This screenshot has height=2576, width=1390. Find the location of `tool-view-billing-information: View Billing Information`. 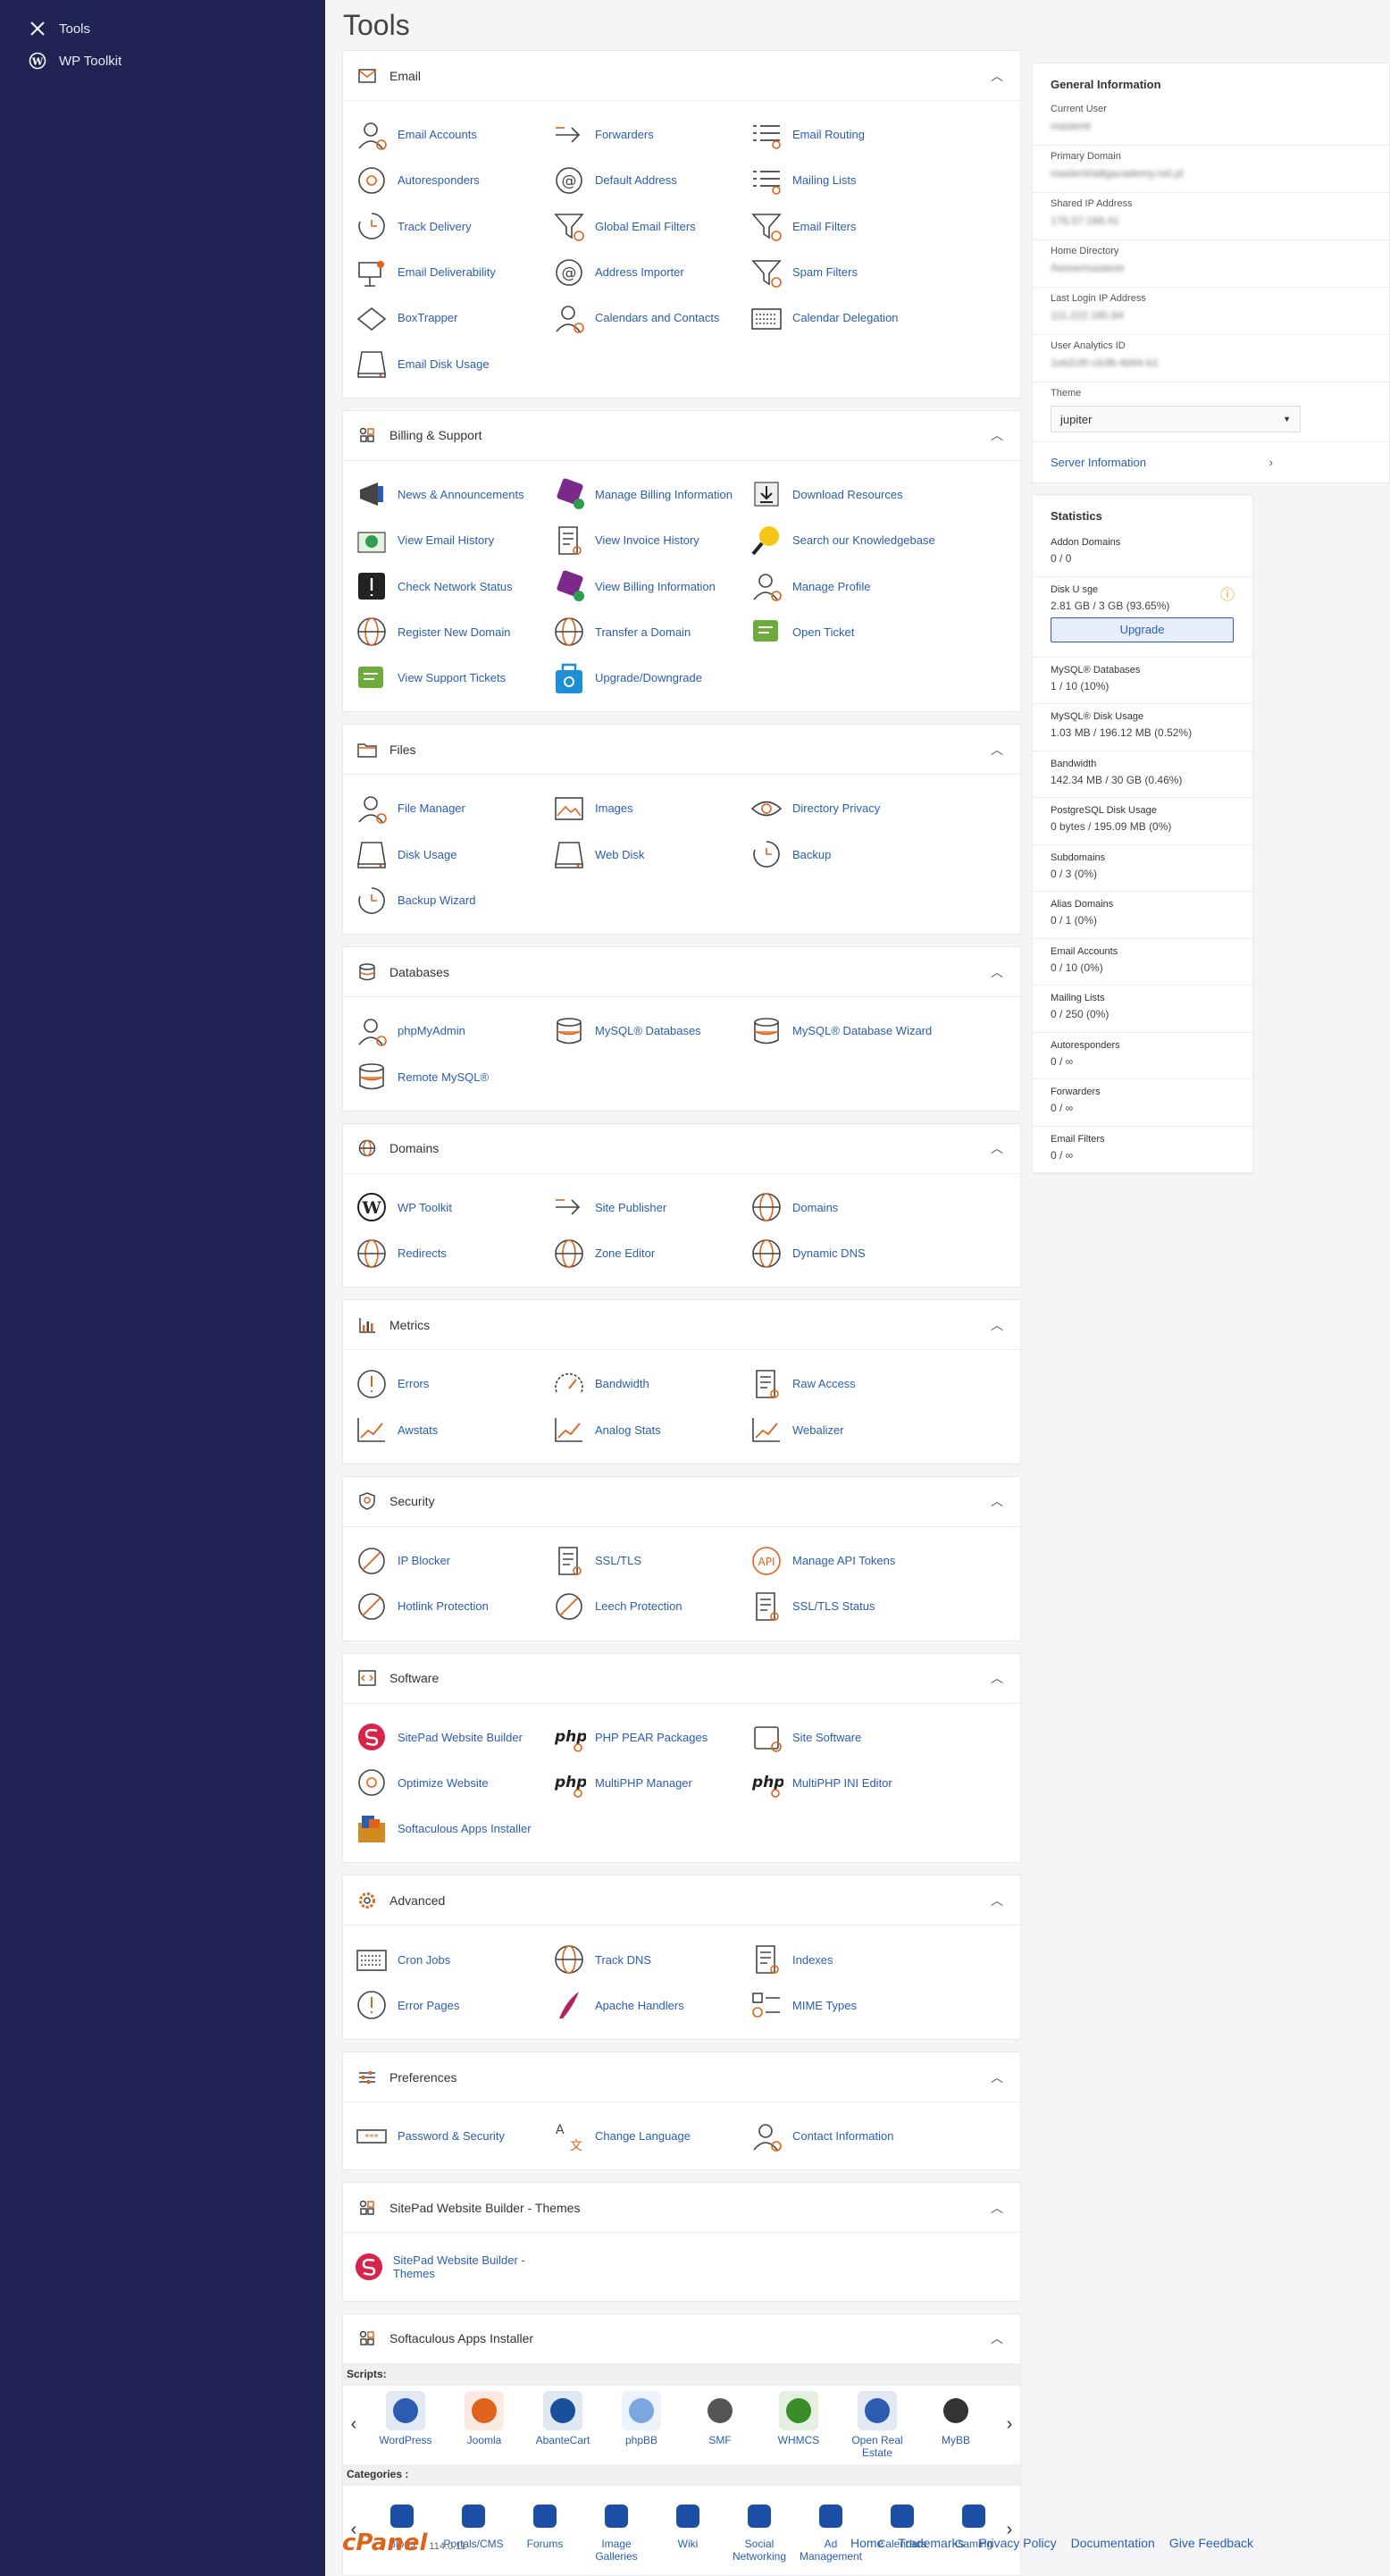

tool-view-billing-information: View Billing Information is located at coordinates (648, 585).